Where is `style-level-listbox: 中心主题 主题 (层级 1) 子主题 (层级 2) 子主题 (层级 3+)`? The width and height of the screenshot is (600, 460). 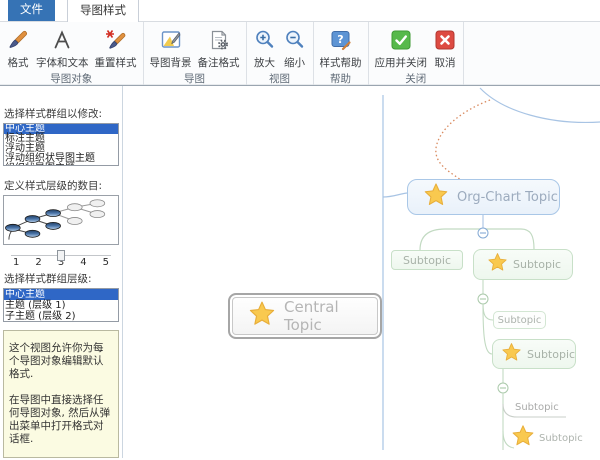
style-level-listbox: 中心主题 主题 (层级 1) 子主题 (层级 2) 子主题 (层级 3+) is located at coordinates (61, 305).